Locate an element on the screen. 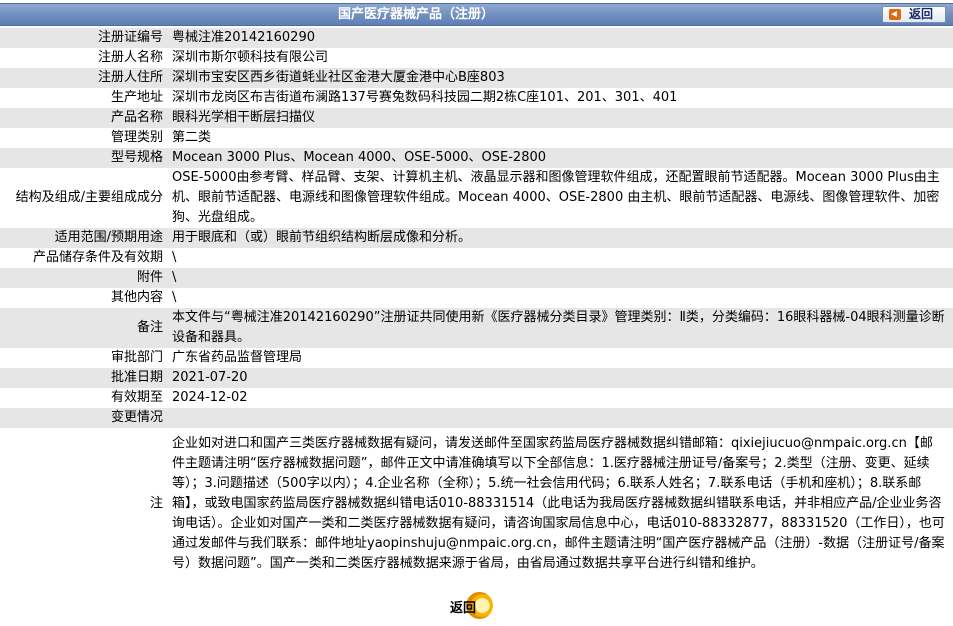  field-value is located at coordinates (560, 418).